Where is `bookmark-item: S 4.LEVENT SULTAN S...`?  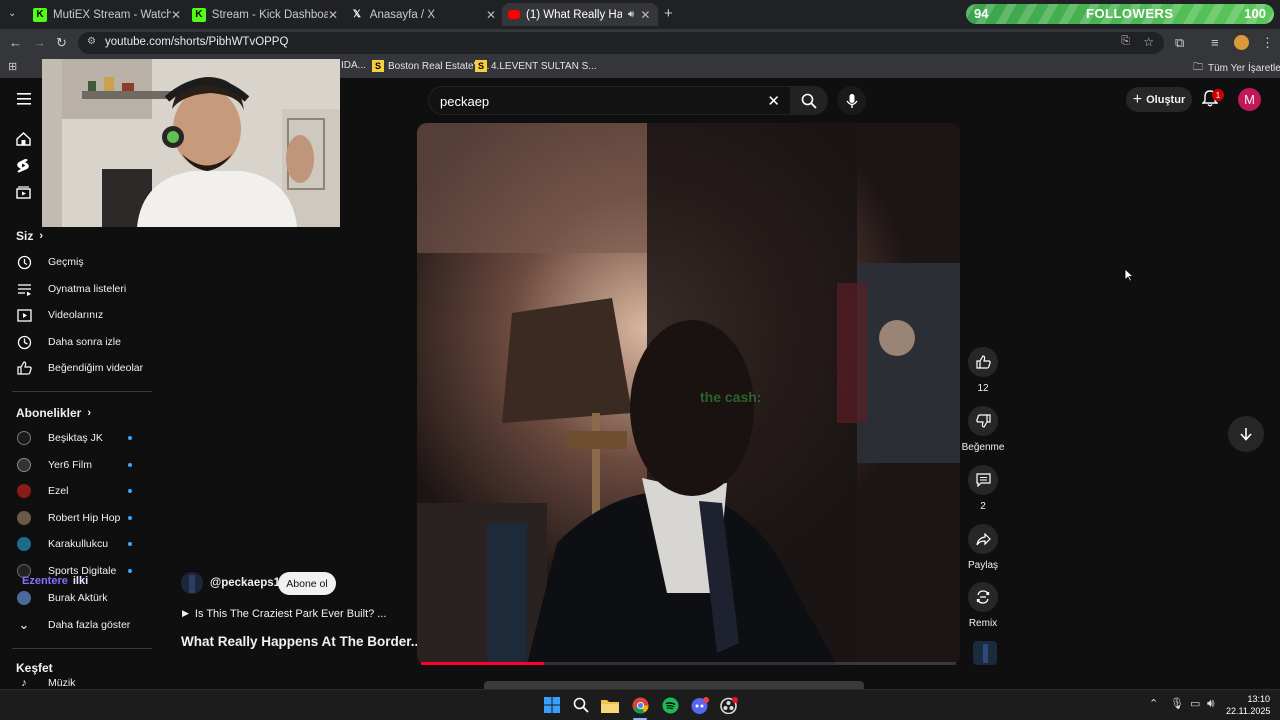 bookmark-item: S 4.LEVENT SULTAN S... is located at coordinates (536, 66).